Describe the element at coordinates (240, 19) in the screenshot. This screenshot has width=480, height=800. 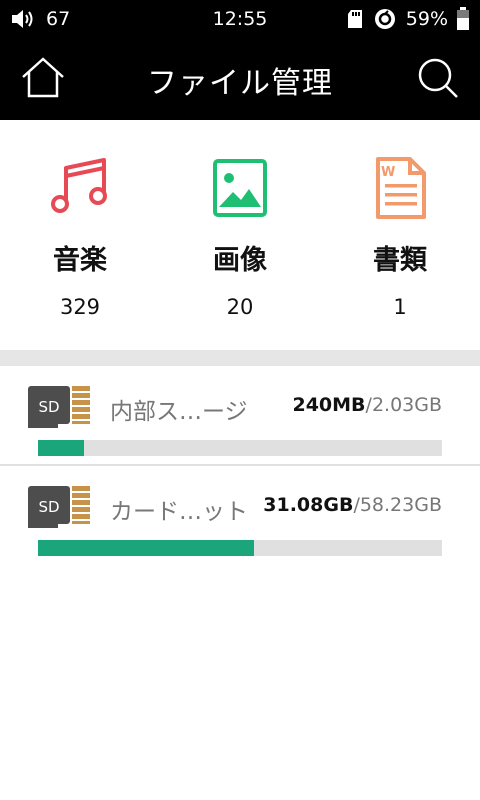
I see `status-bar: 67 12:55 59%` at that location.